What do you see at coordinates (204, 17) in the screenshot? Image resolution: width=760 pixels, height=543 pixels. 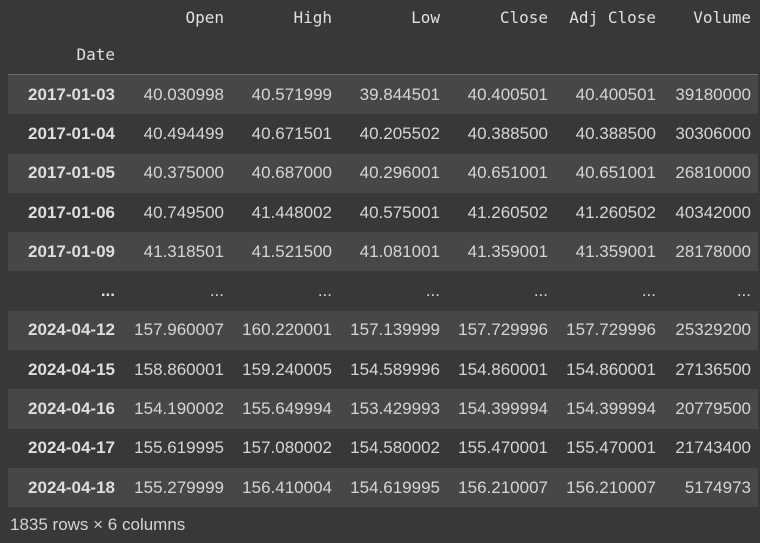 I see `column-header: Open` at bounding box center [204, 17].